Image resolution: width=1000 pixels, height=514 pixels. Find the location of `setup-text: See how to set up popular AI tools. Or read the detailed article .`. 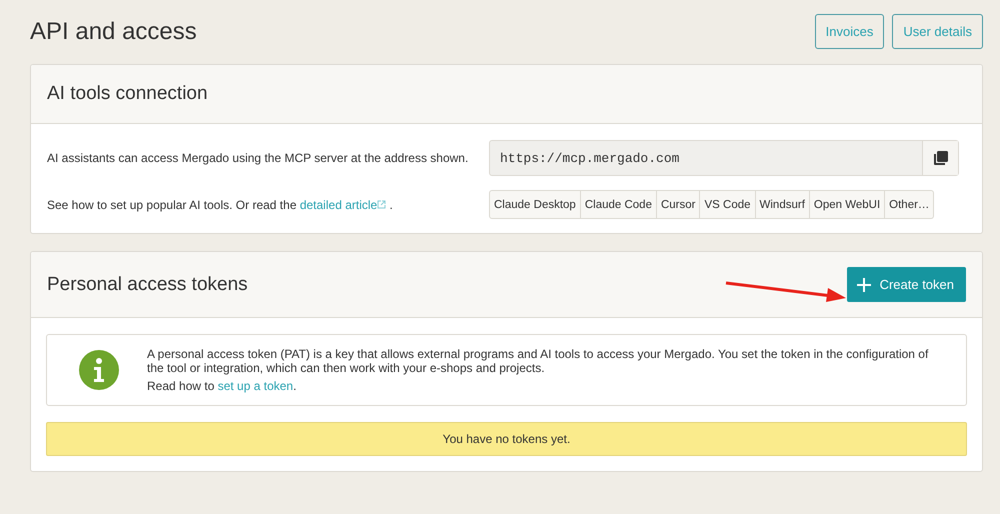

setup-text: See how to set up popular AI tools. Or read the detailed article . is located at coordinates (220, 205).